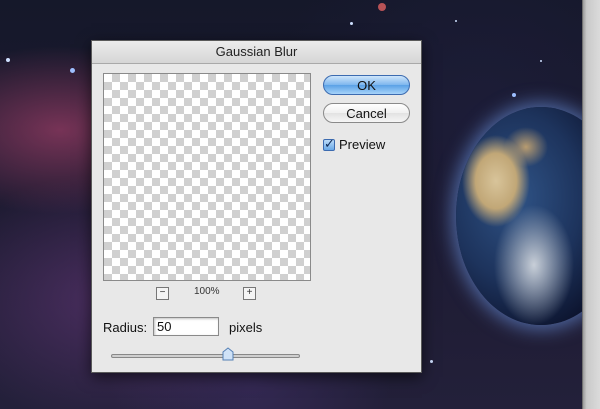 The image size is (600, 409). What do you see at coordinates (366, 85) in the screenshot?
I see `ok-button: OK` at bounding box center [366, 85].